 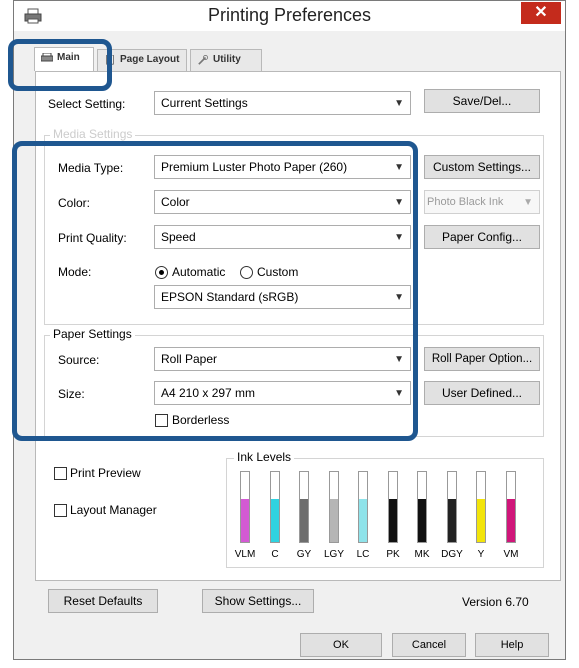 I want to click on version-label: Version 6.70, so click(x=495, y=602).